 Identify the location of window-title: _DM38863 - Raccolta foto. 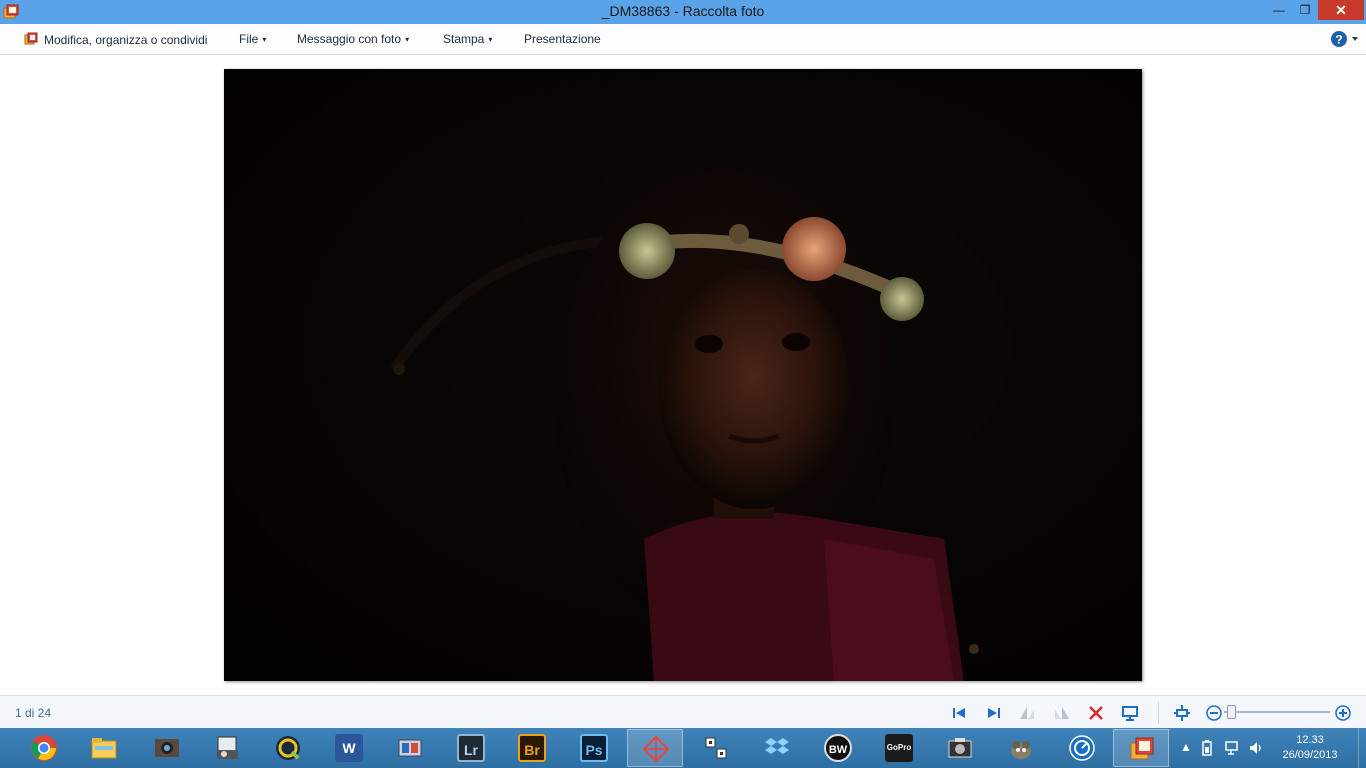
(683, 11).